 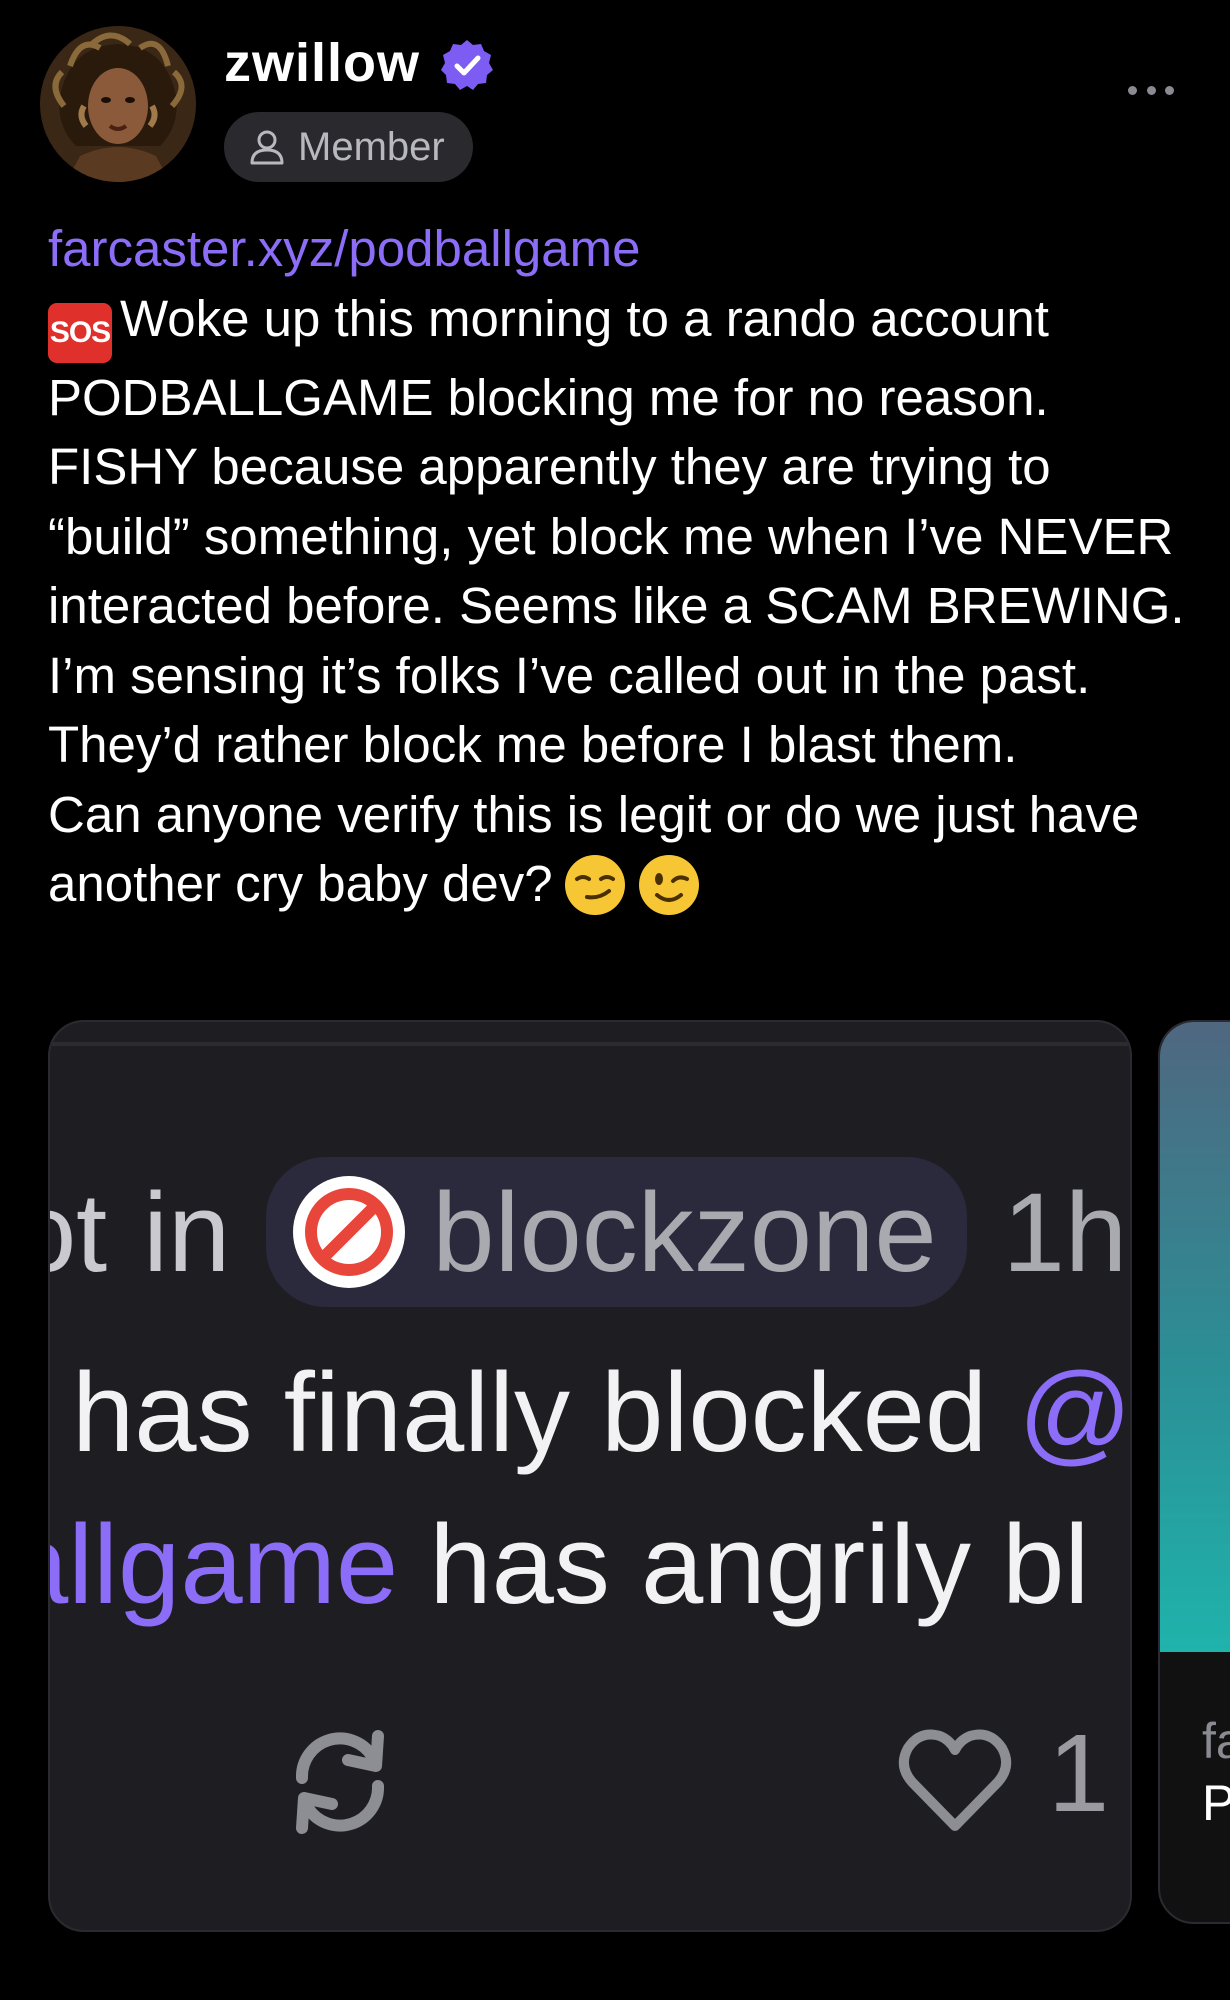 I want to click on username: zwillow, so click(x=322, y=63).